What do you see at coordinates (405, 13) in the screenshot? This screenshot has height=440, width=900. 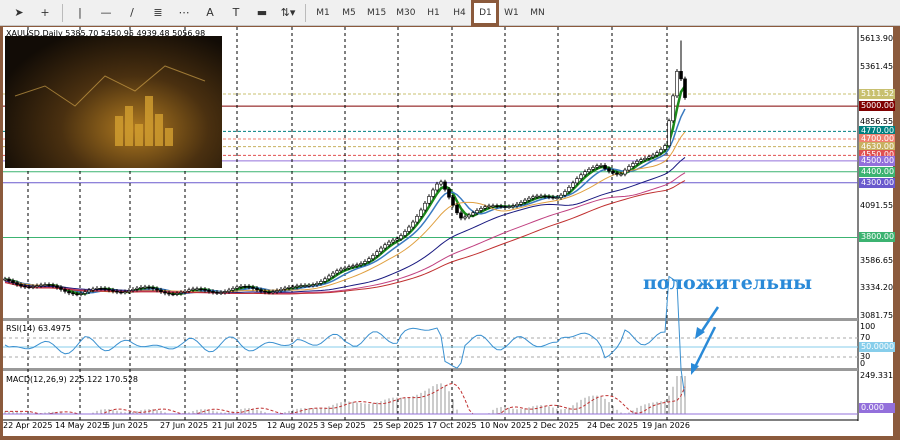 I see `timeframe-m30: M30` at bounding box center [405, 13].